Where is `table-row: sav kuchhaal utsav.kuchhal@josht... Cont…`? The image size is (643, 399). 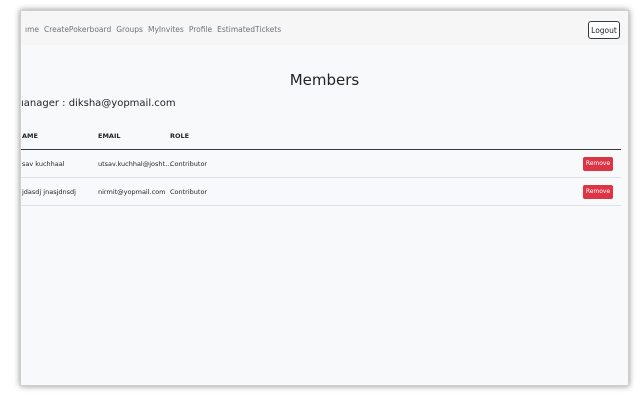 table-row: sav kuchhaal utsav.kuchhal@josht... Cont… is located at coordinates (321, 164).